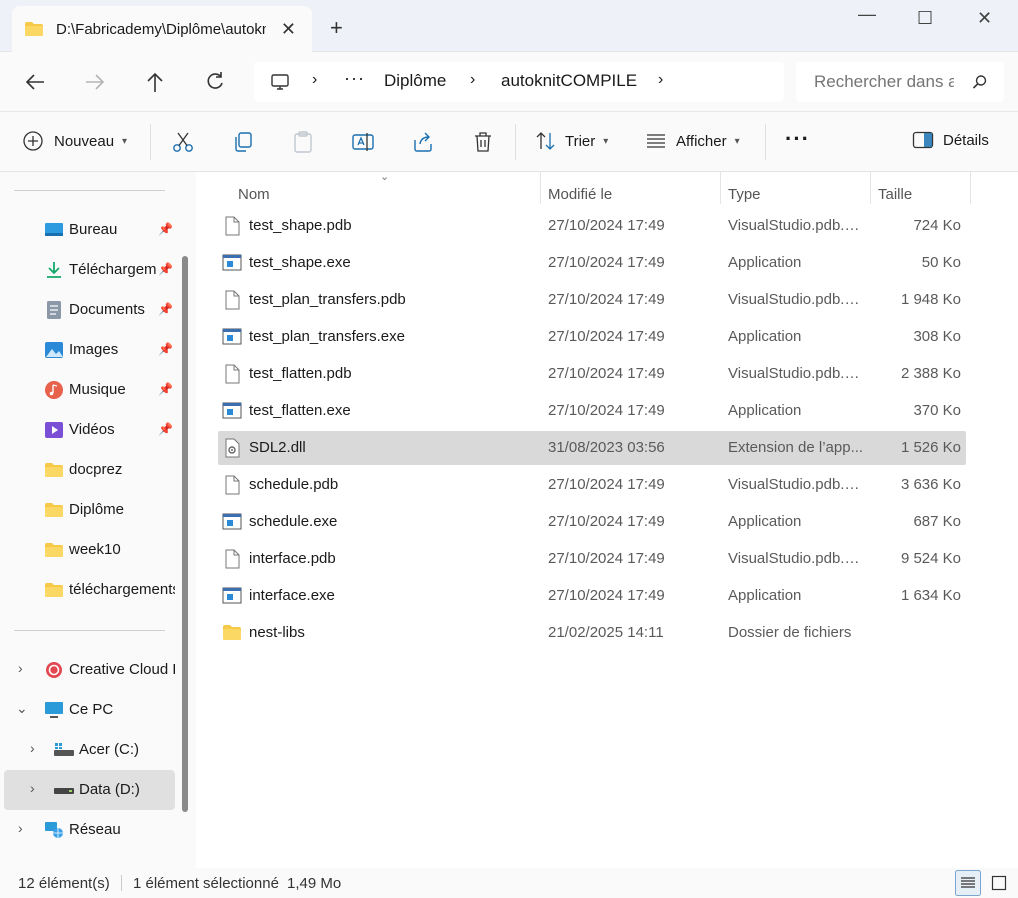 This screenshot has width=1018, height=898. Describe the element at coordinates (483, 142) in the screenshot. I see `delete-icon` at that location.